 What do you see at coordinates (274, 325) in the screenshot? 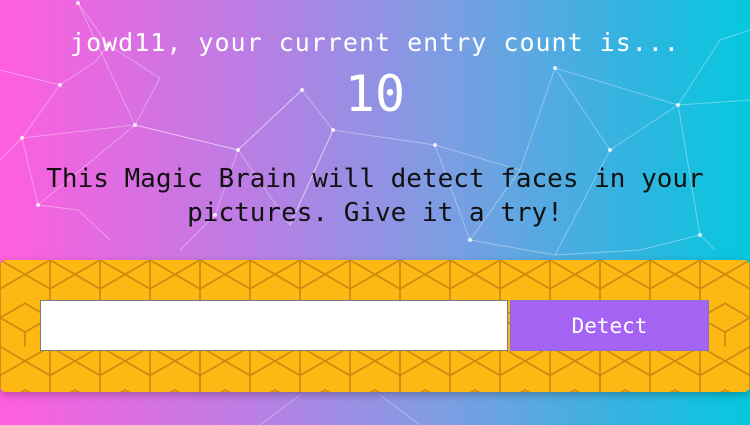
I see `image-url-input` at bounding box center [274, 325].